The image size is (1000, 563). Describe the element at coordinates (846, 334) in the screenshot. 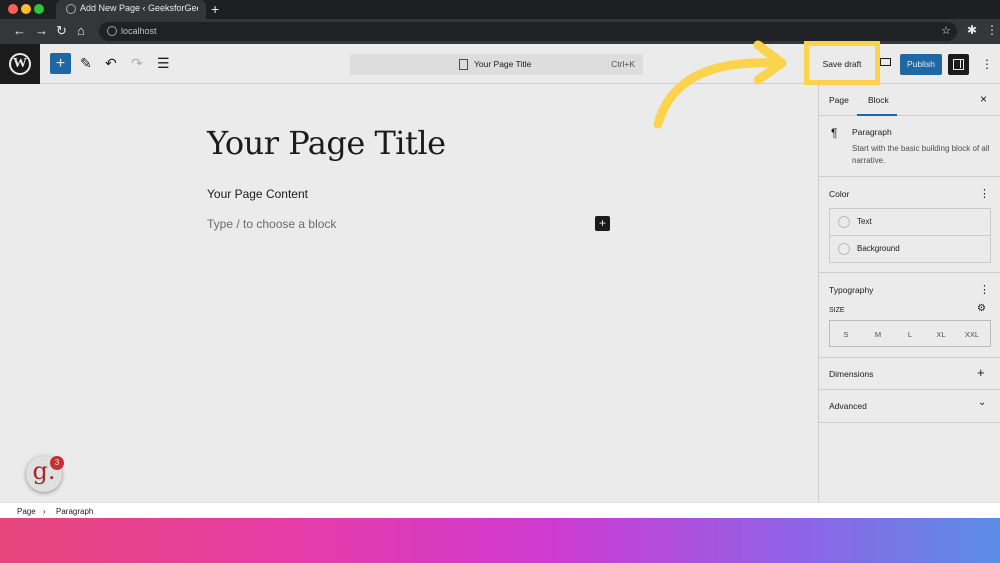

I see `size-option-s: S` at that location.